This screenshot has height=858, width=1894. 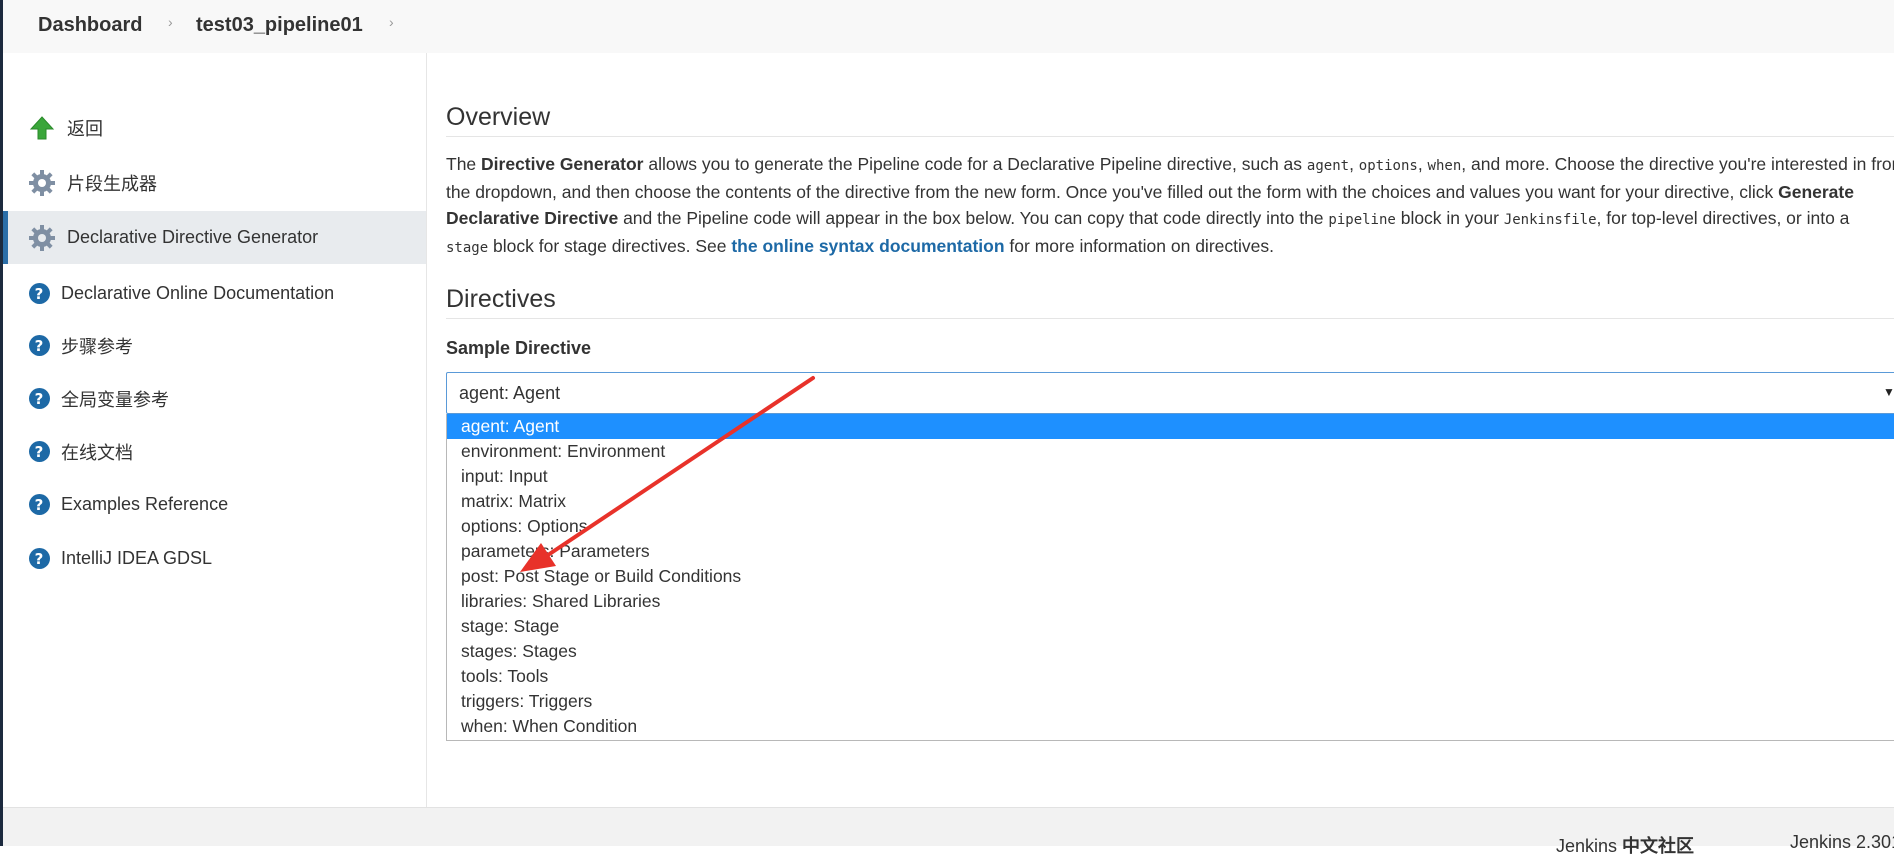 What do you see at coordinates (85, 128) in the screenshot?
I see `sidebar-item-label: 返回` at bounding box center [85, 128].